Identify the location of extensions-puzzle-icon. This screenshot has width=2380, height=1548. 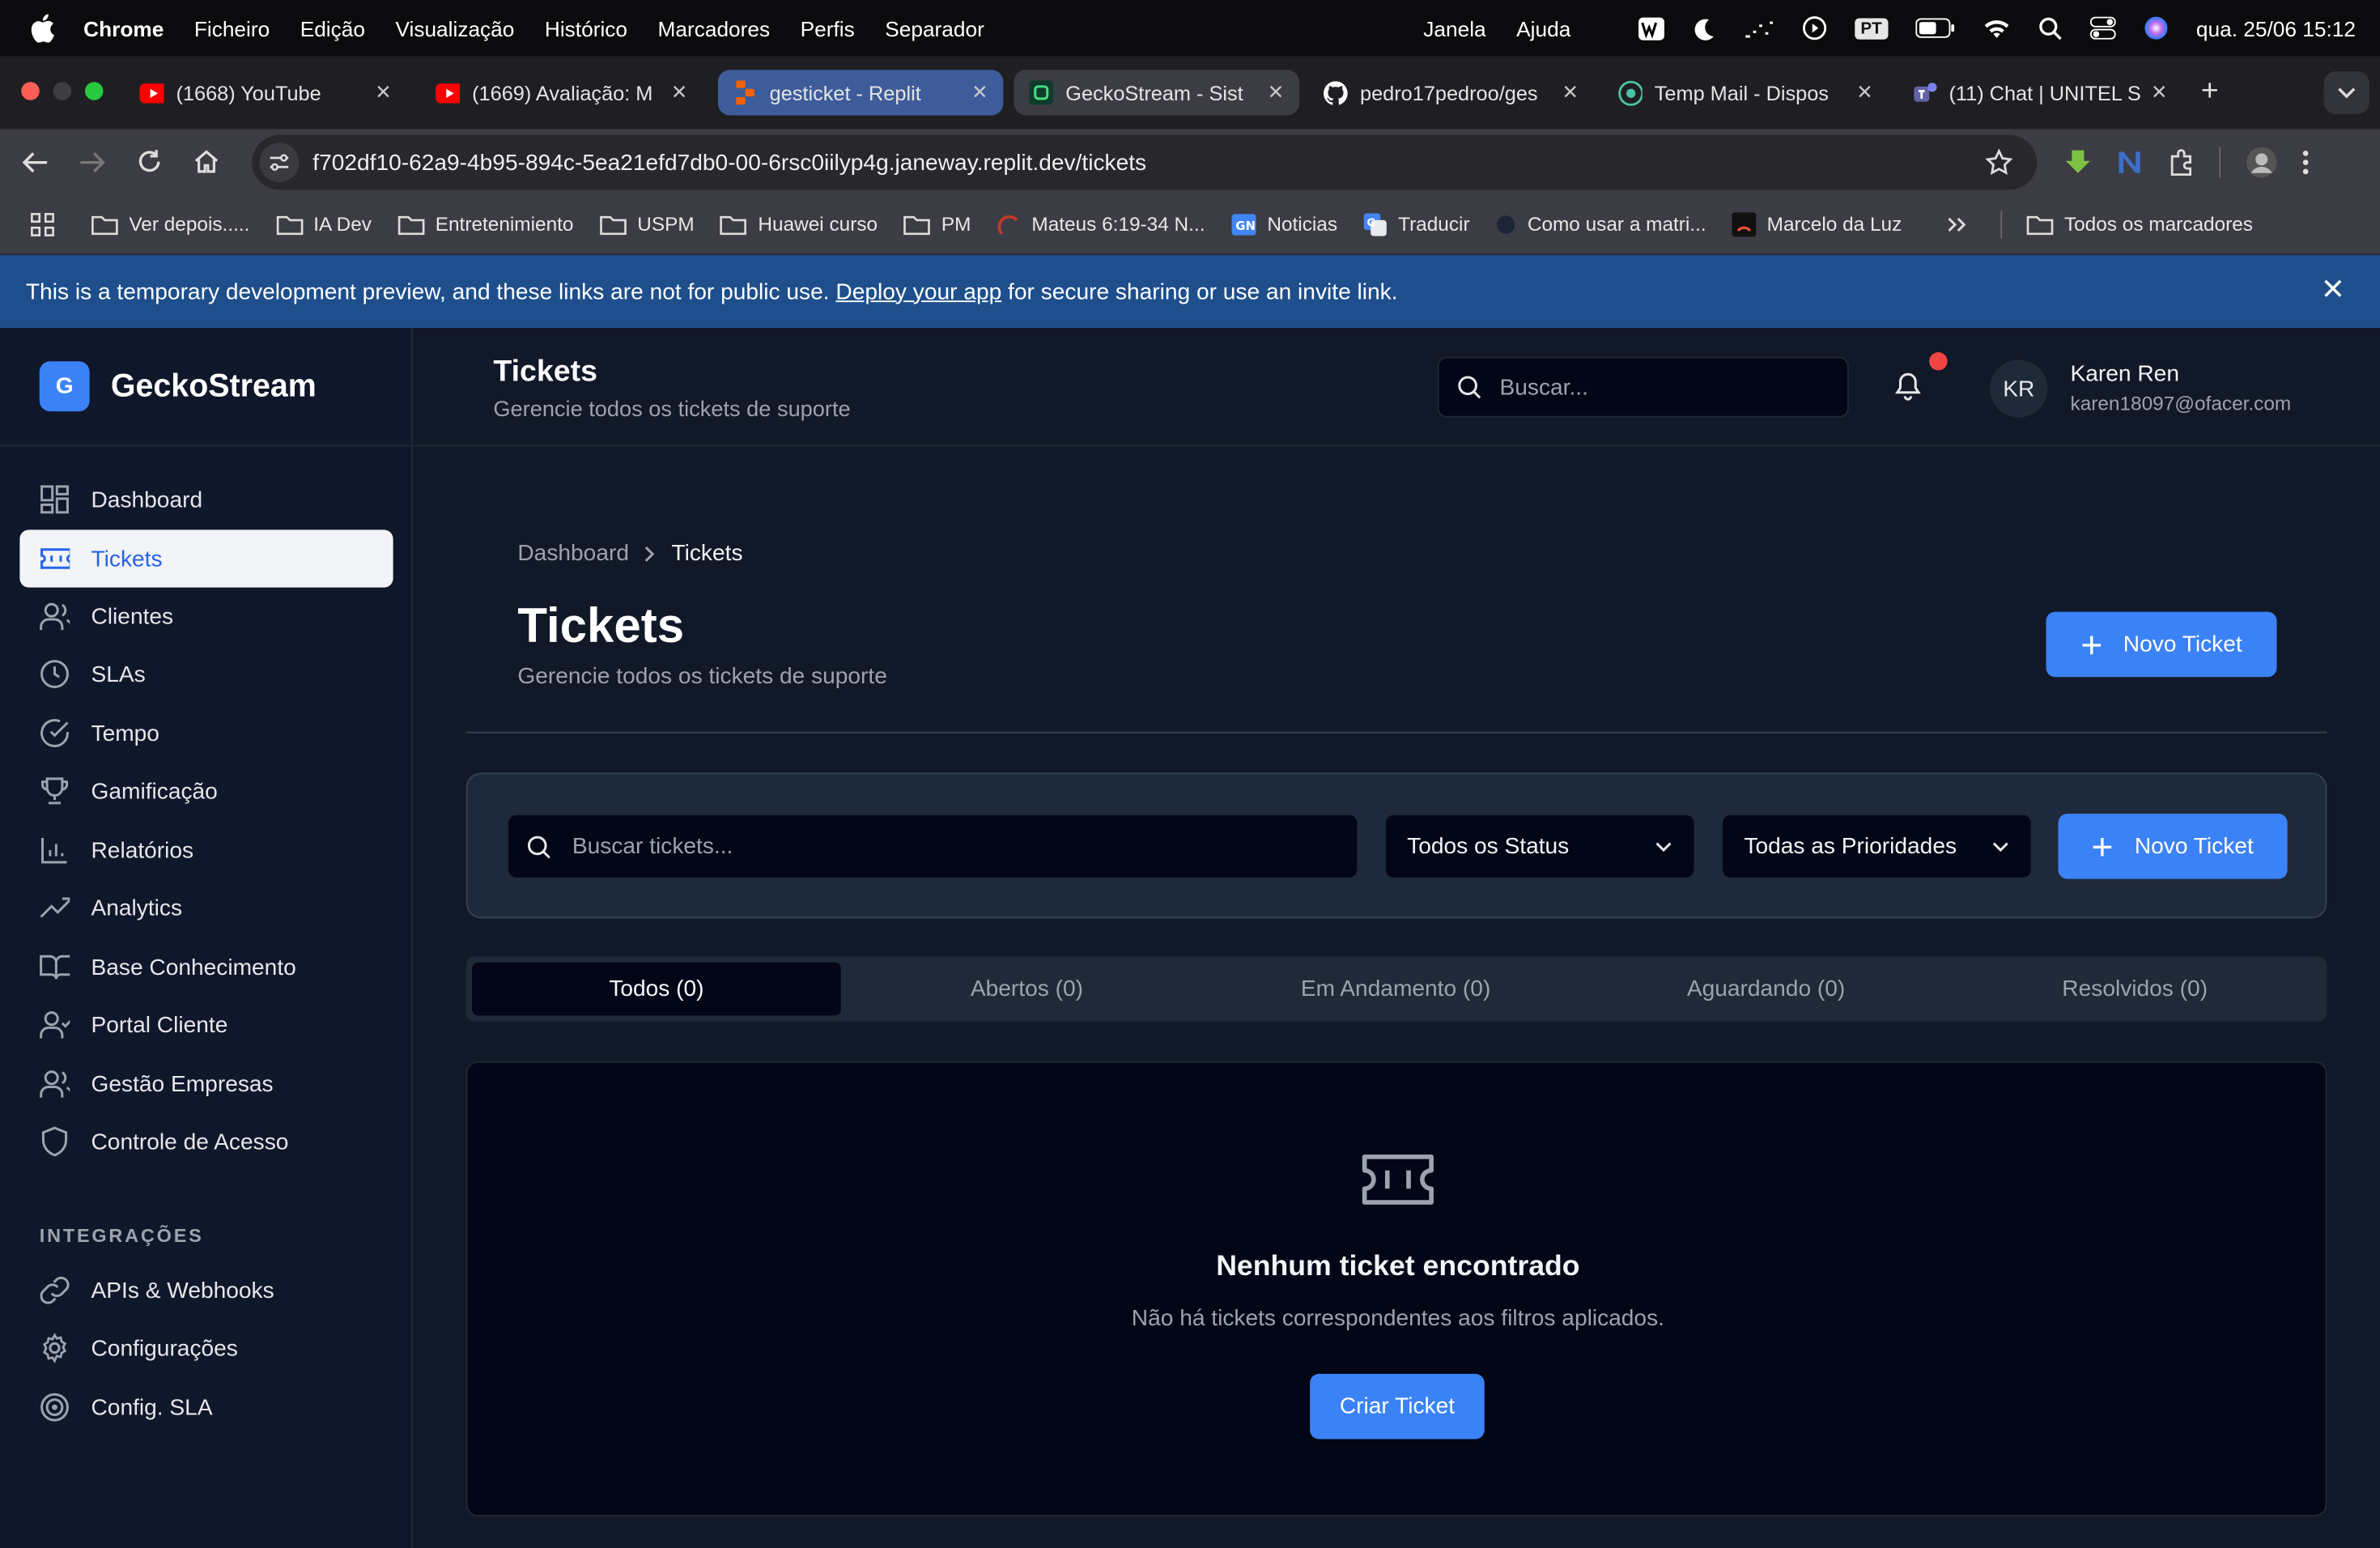
(2181, 162).